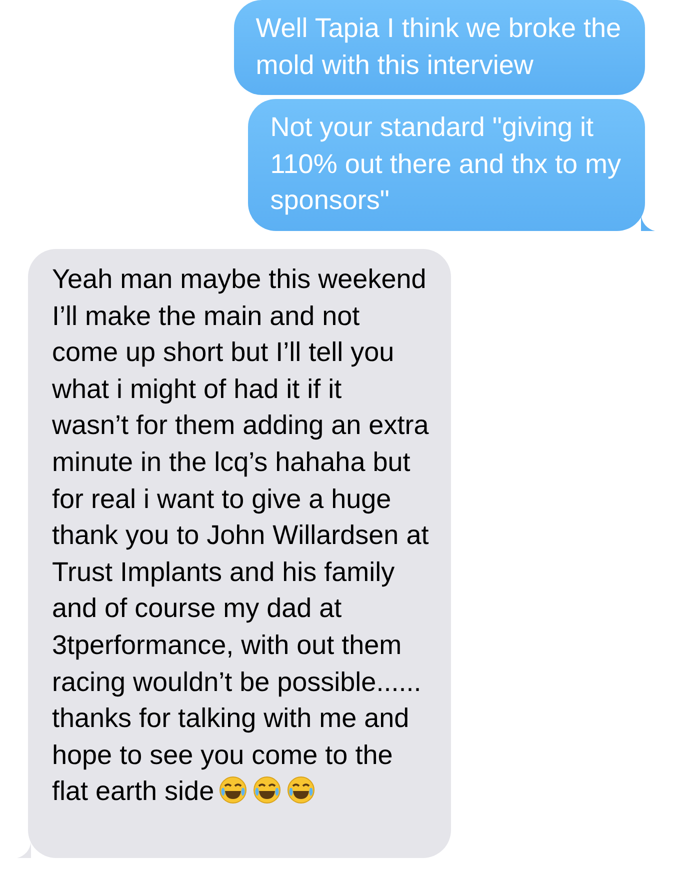 The image size is (675, 872). What do you see at coordinates (438, 47) in the screenshot?
I see `message-text: Well Tapia I think we broke the mold with this interview` at bounding box center [438, 47].